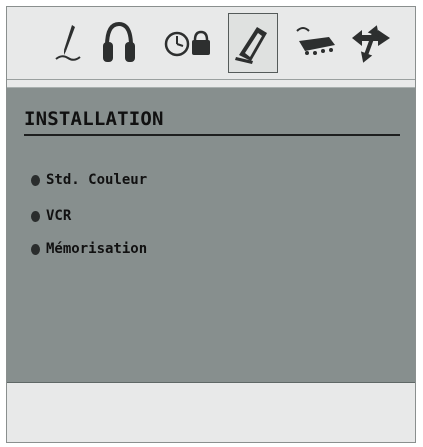 Image resolution: width=423 pixels, height=447 pixels. I want to click on installation-icon, so click(253, 43).